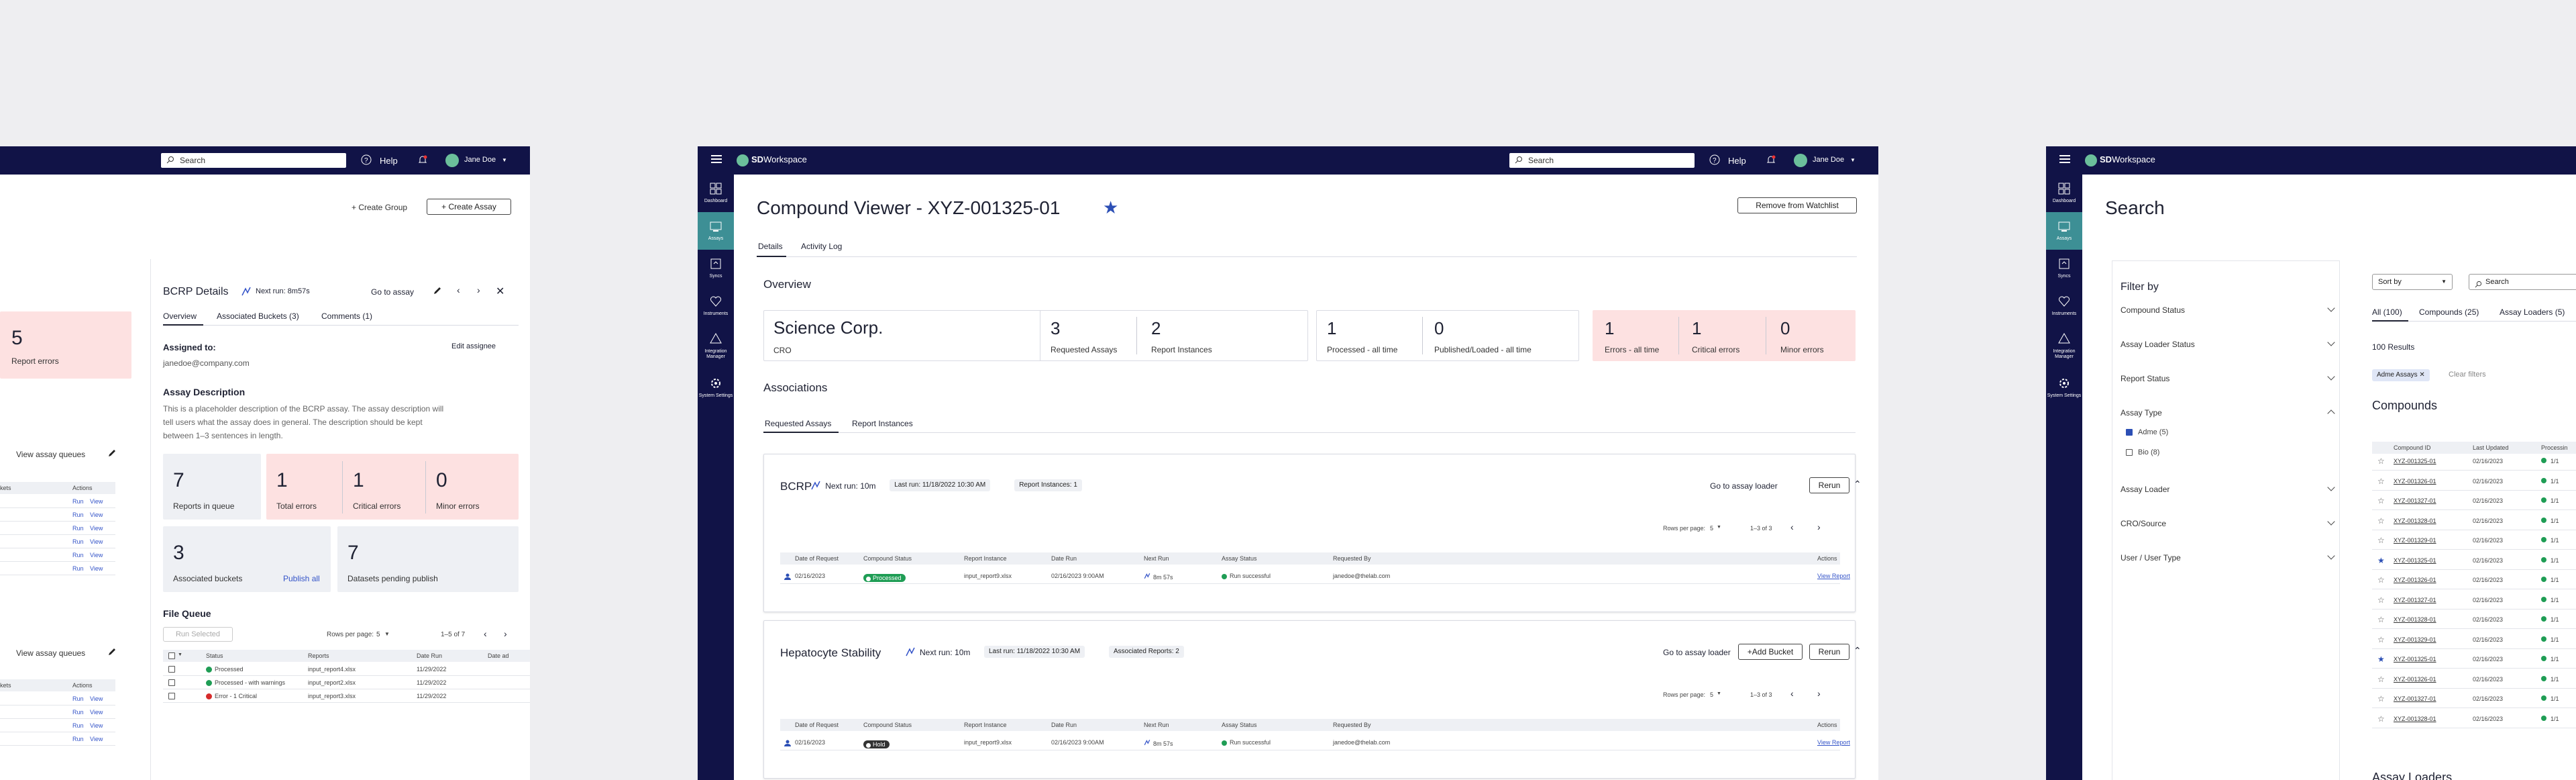 The image size is (2576, 780). Describe the element at coordinates (180, 316) in the screenshot. I see `tab-overview: Overview` at that location.